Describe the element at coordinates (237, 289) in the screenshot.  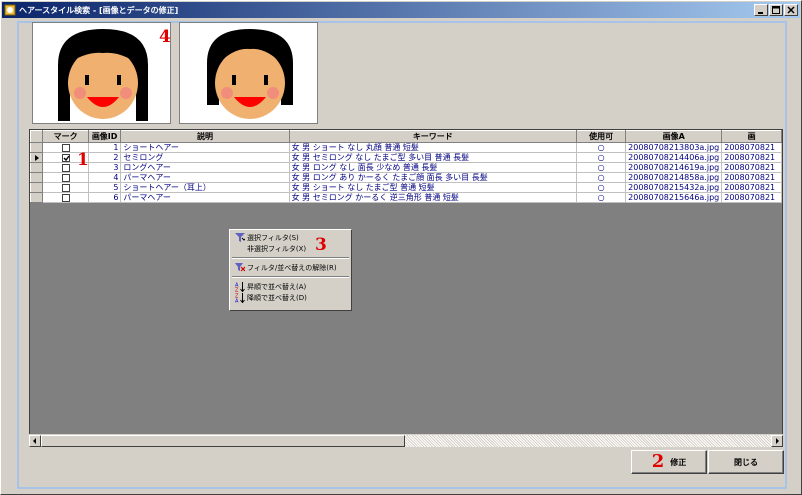
I see `svg-text: Z` at that location.